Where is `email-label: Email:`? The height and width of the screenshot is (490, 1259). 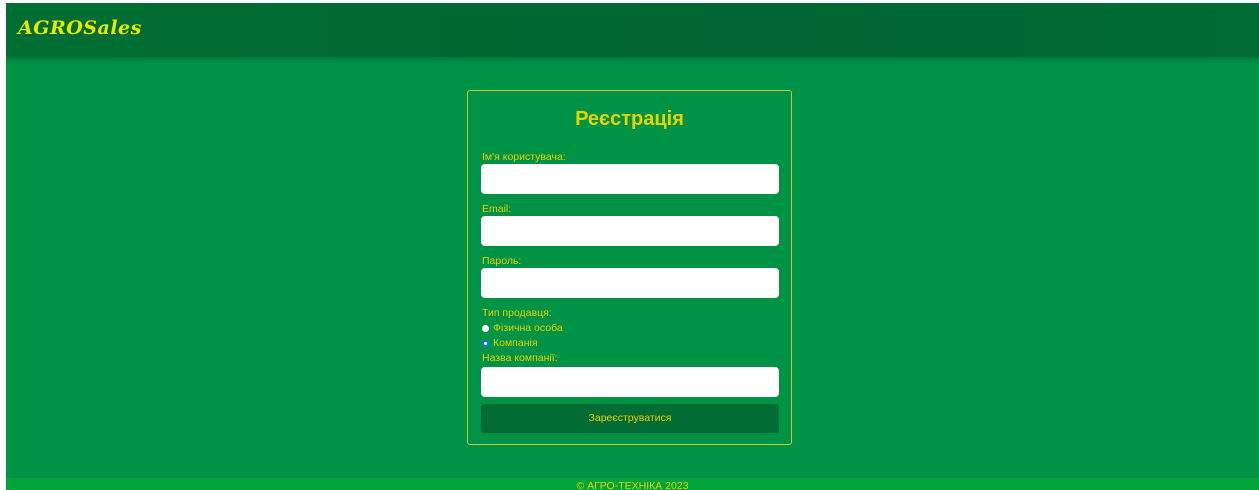 email-label: Email: is located at coordinates (497, 209).